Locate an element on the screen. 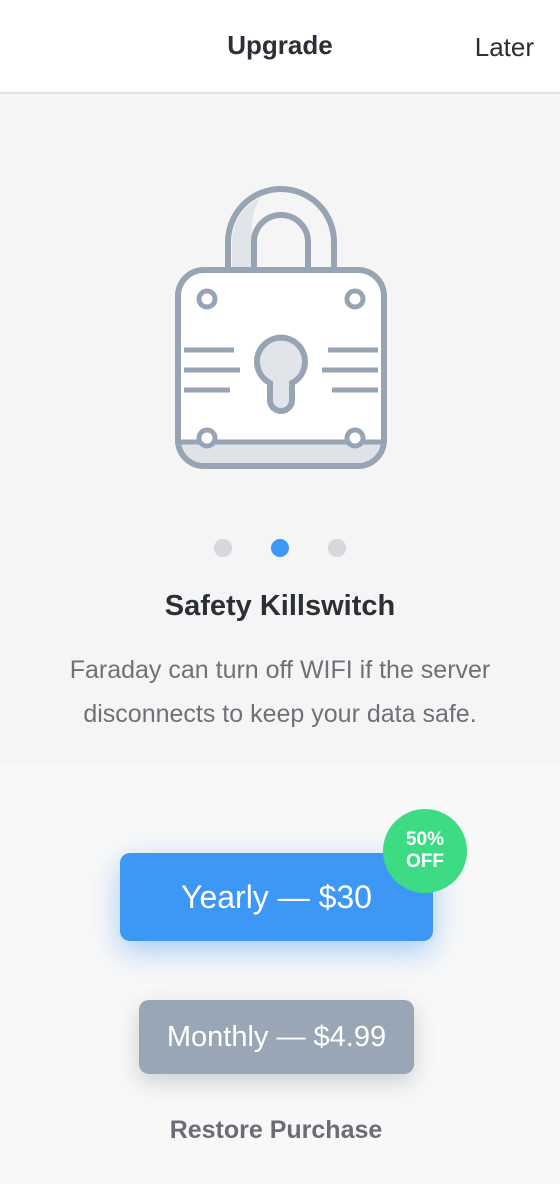 The image size is (560, 1184). monthly-plan-label: Monthly — $4.99 is located at coordinates (276, 1036).